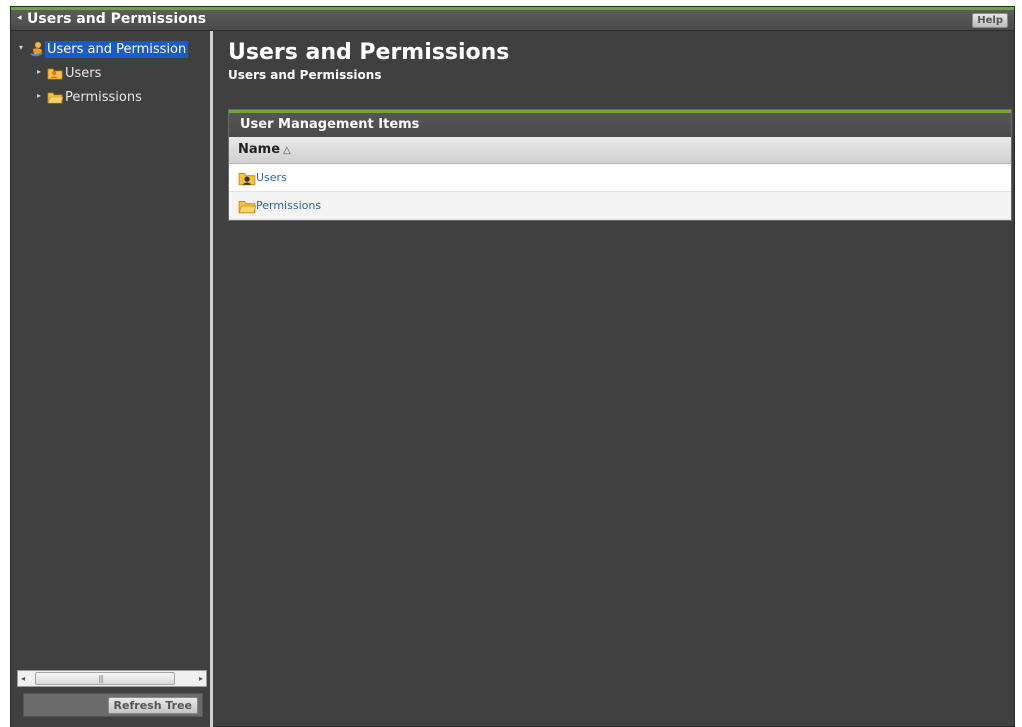 The width and height of the screenshot is (1022, 727). Describe the element at coordinates (369, 52) in the screenshot. I see `page-title: Users and Permissions` at that location.